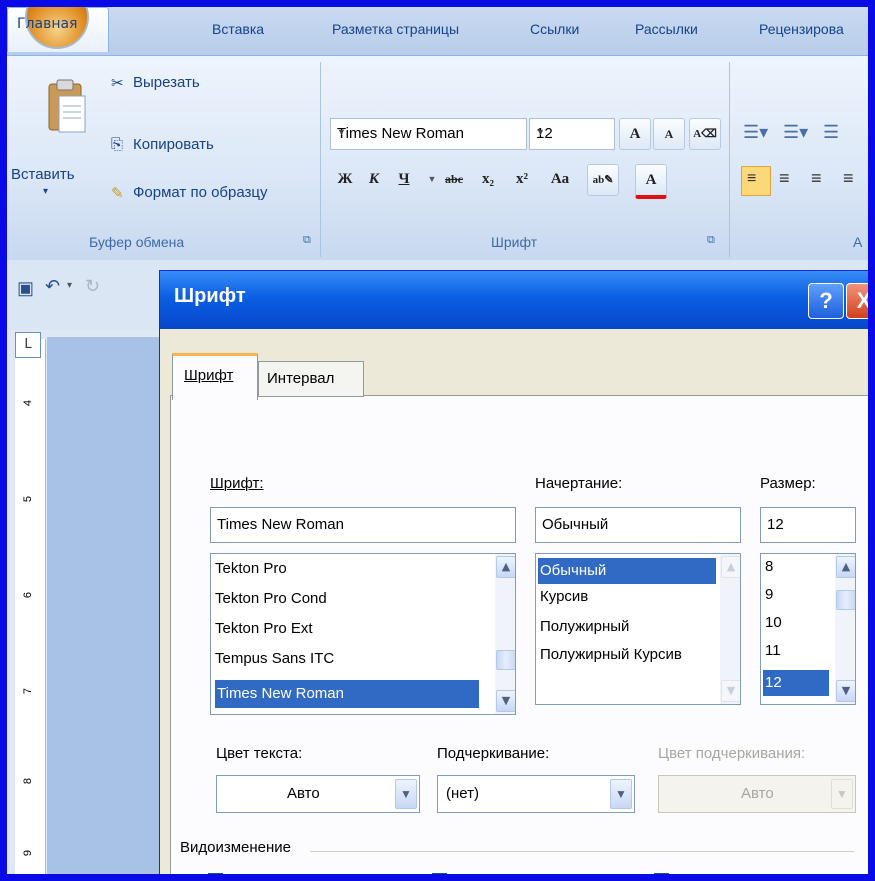 This screenshot has width=875, height=881. Describe the element at coordinates (796, 683) in the screenshot. I see `list-item-selected: 12` at that location.